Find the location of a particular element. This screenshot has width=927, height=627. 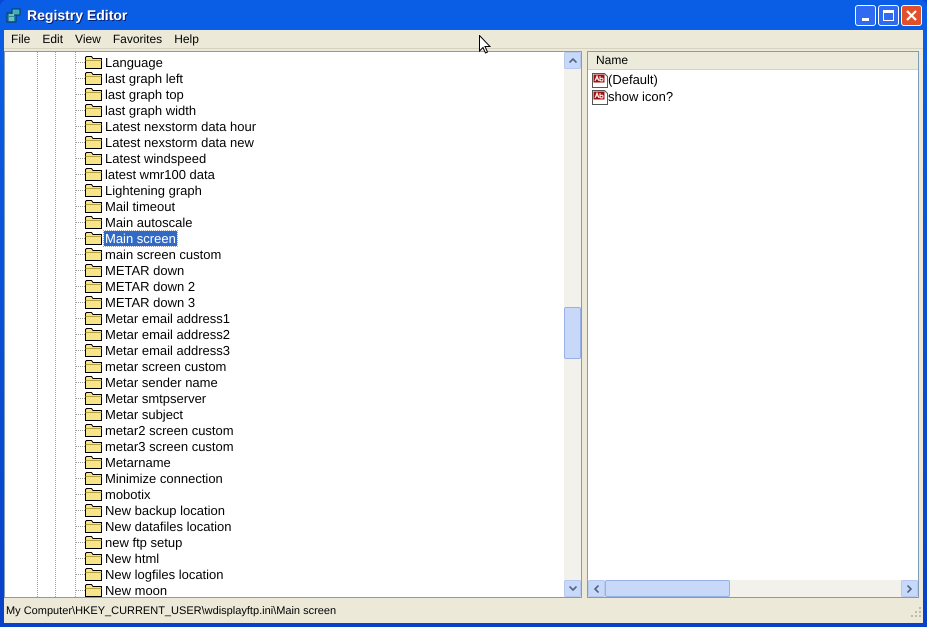

tree-item: New moon is located at coordinates (136, 589).